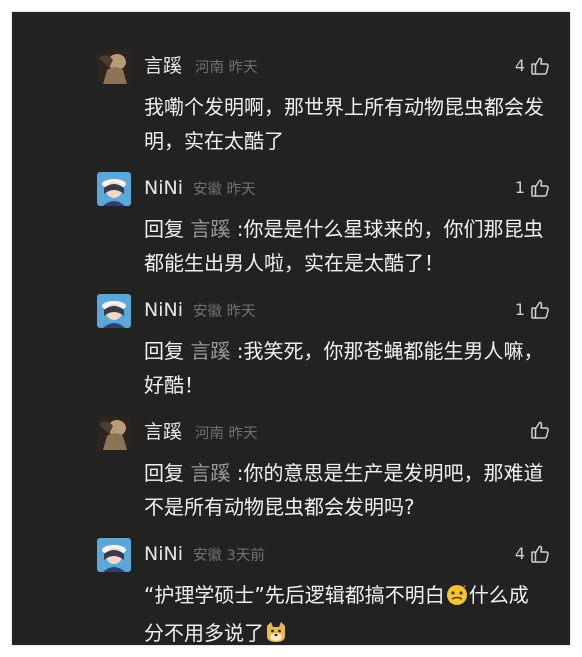 This screenshot has height=657, width=582. What do you see at coordinates (344, 611) in the screenshot?
I see `comment-text: “护理学硕士”先后逻辑都搞不明白 什么成分不用多说了` at bounding box center [344, 611].